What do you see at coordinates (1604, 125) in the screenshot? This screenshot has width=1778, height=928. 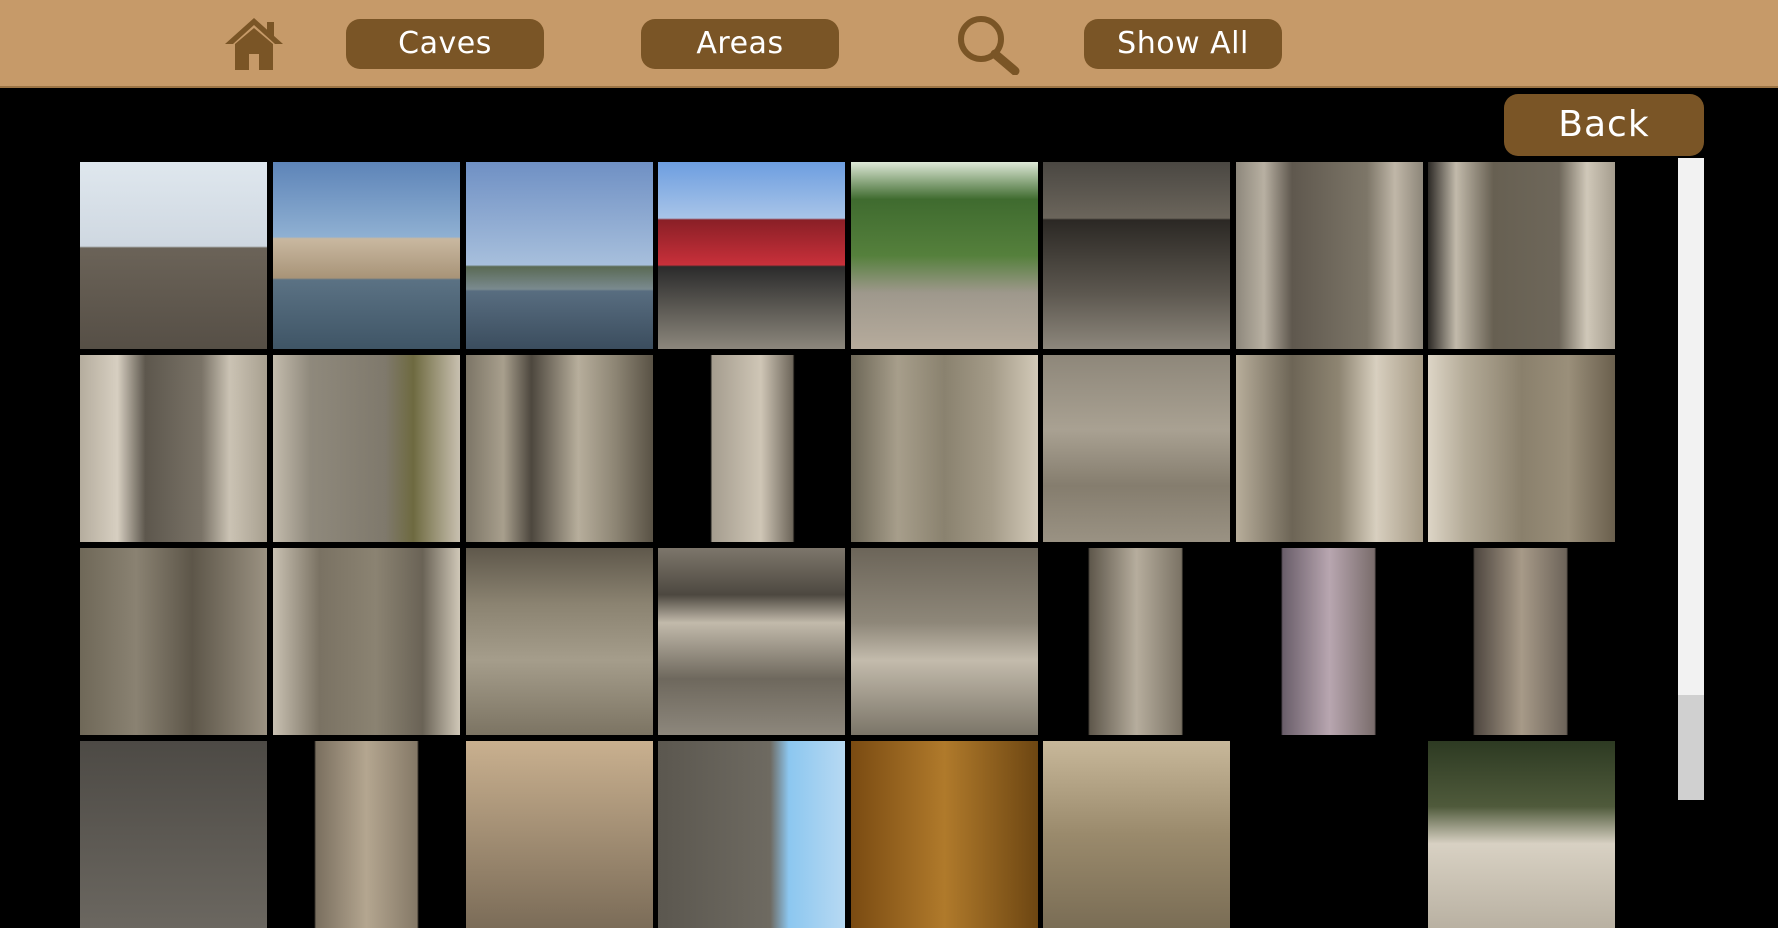 I see `back-button: Back` at bounding box center [1604, 125].